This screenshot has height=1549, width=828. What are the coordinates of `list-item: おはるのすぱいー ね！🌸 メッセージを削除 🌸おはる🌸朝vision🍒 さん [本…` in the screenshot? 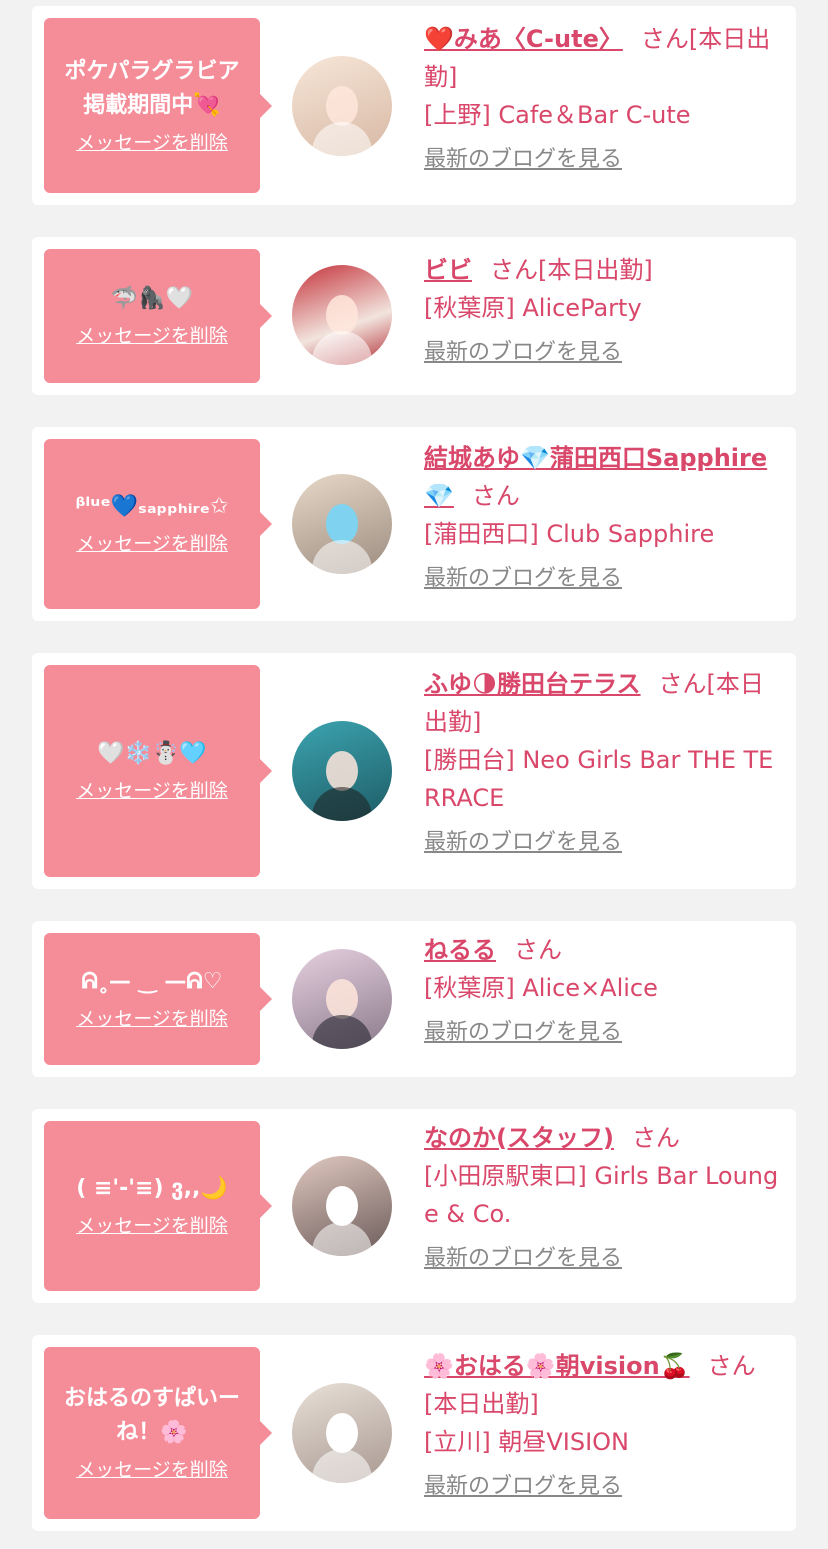 It's located at (414, 1433).